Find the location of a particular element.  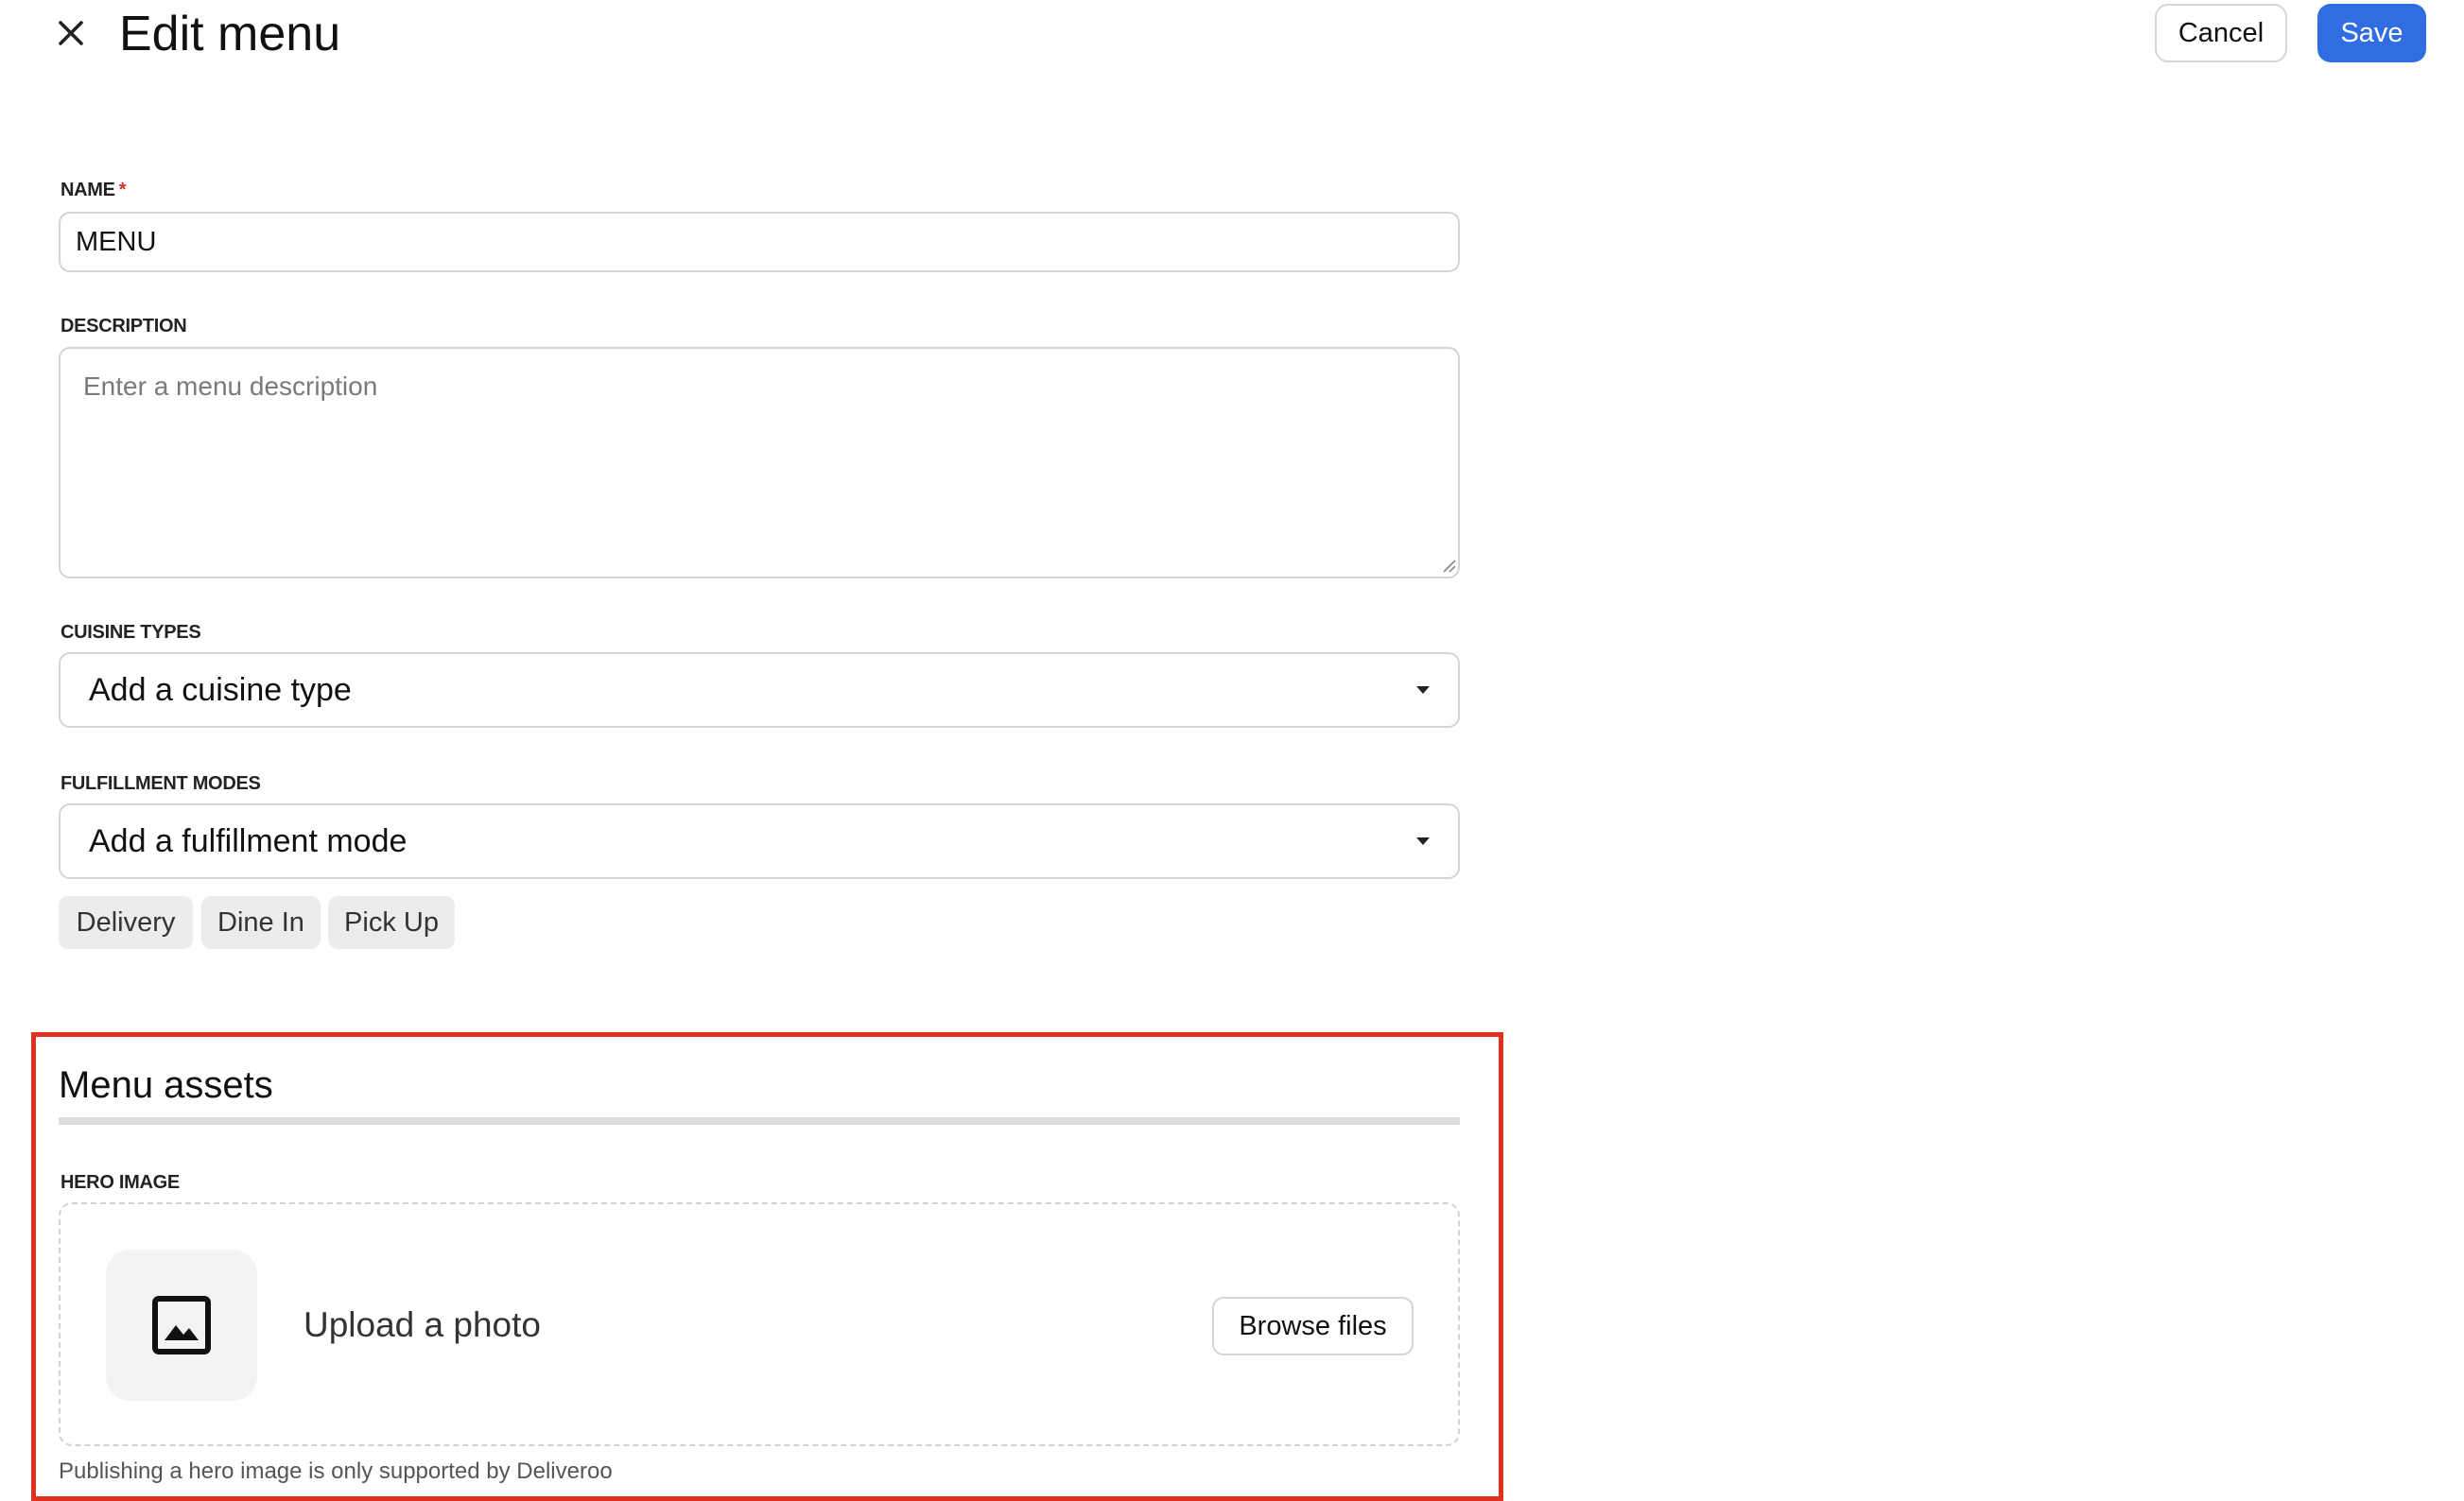

fulfillment-mode-select: Add a fulfillment mode is located at coordinates (759, 841).